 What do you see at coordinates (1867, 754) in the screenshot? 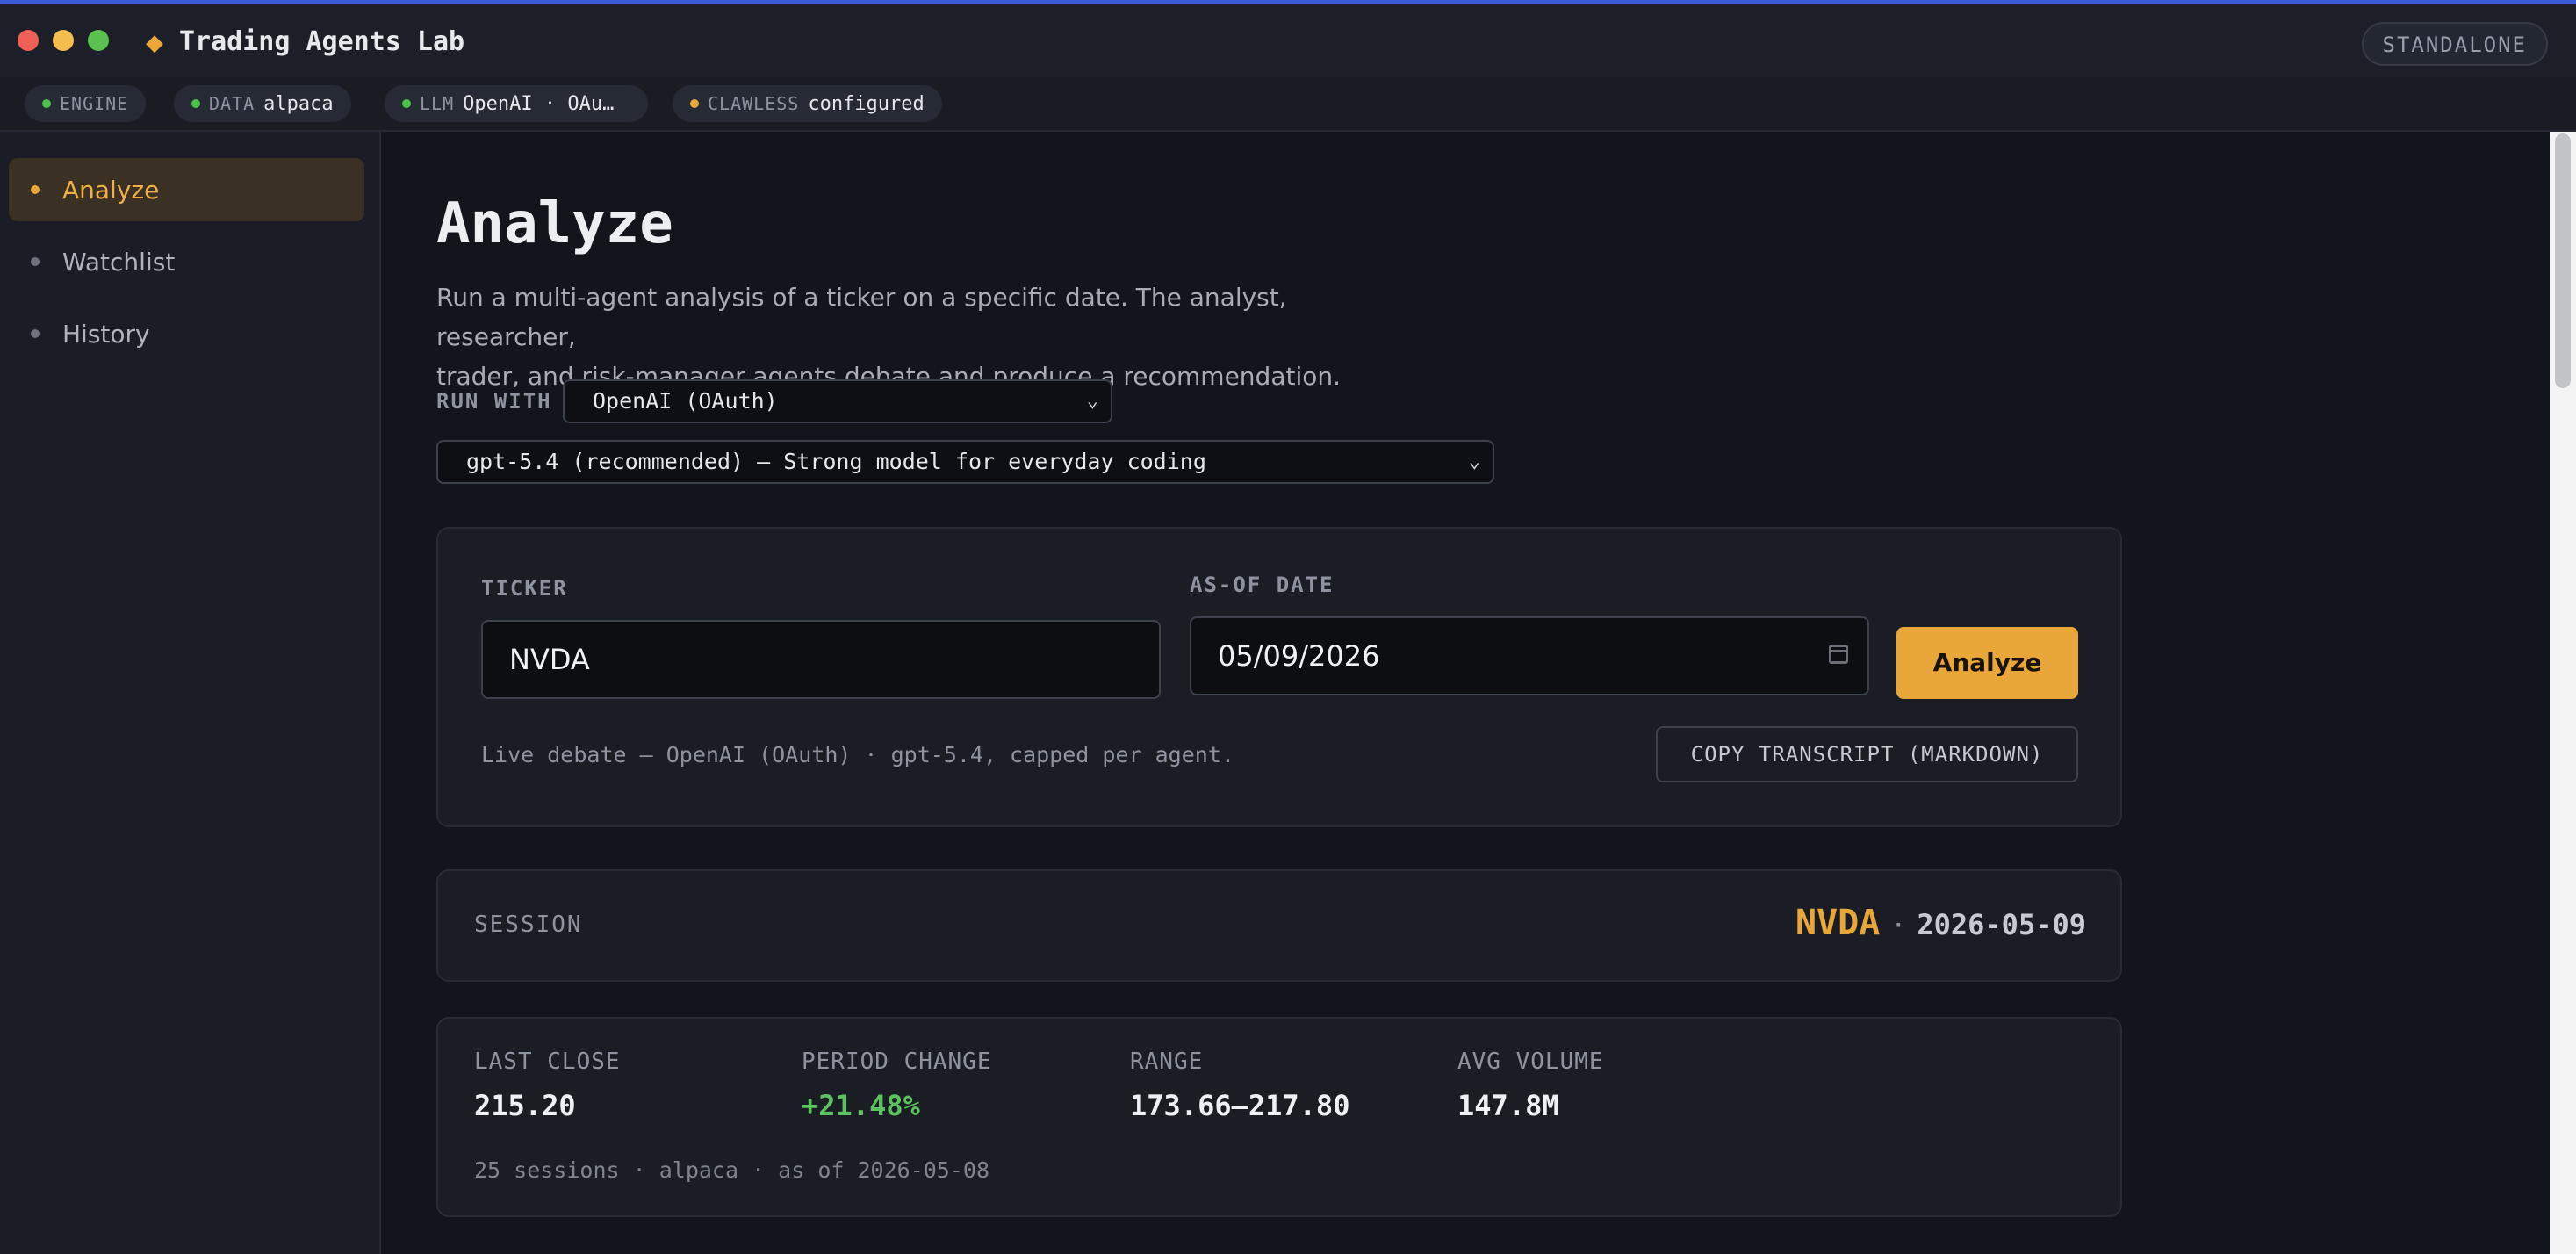
I see `copy-transcript-button: COPY TRANSCRIPT (MARKDOWN)` at bounding box center [1867, 754].